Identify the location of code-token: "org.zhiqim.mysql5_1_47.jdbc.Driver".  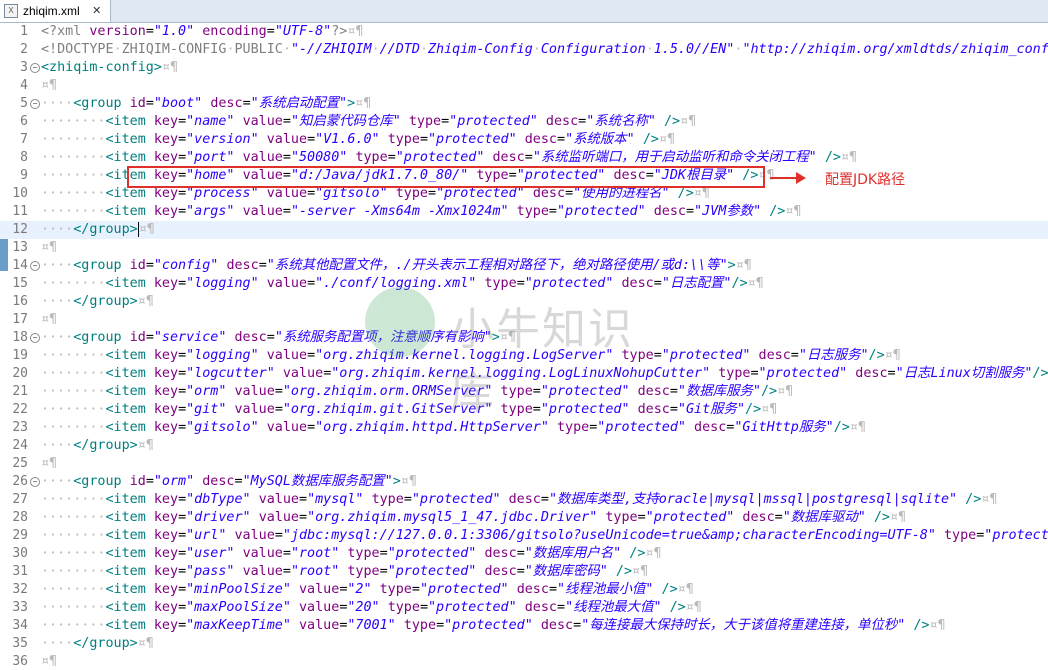
(452, 517).